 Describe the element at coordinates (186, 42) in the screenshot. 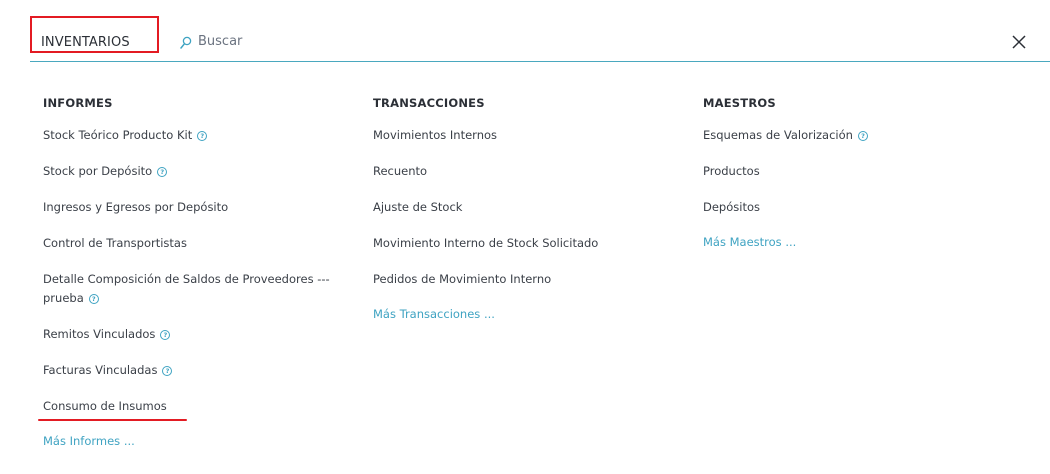

I see `search-icon` at that location.